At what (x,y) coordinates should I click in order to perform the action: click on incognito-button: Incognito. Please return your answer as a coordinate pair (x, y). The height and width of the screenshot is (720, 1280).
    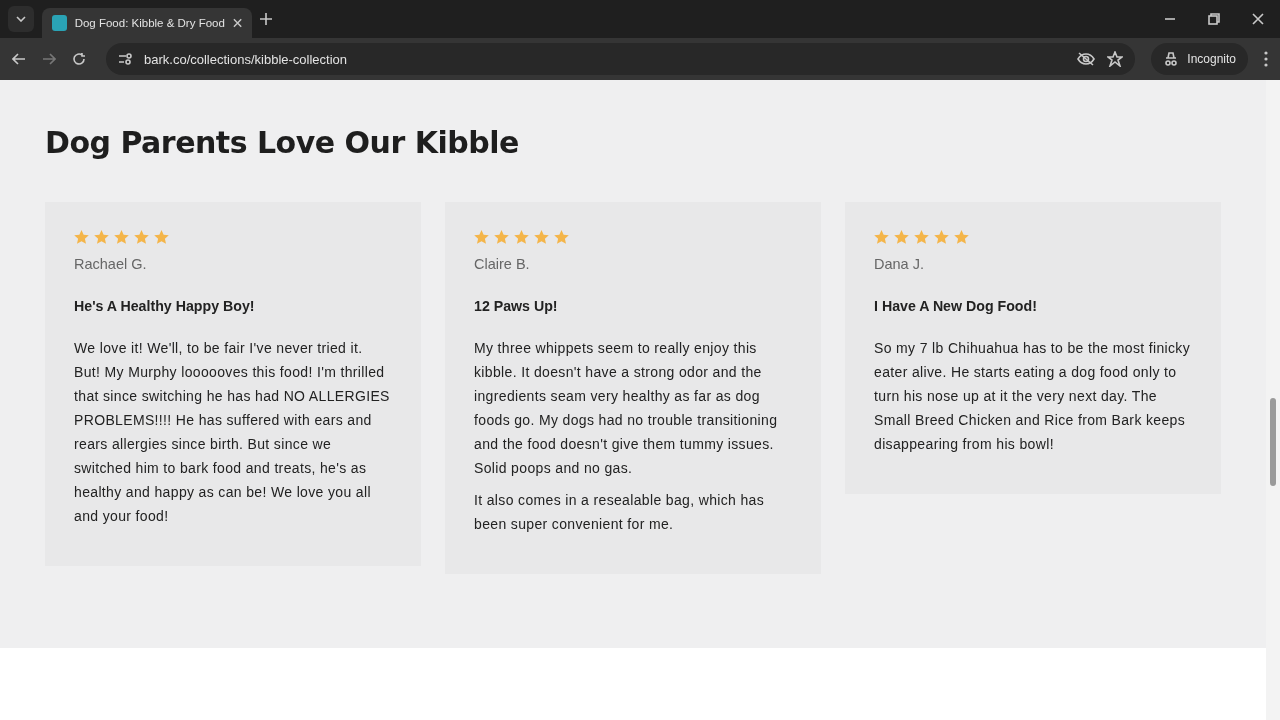
    Looking at the image, I should click on (1199, 59).